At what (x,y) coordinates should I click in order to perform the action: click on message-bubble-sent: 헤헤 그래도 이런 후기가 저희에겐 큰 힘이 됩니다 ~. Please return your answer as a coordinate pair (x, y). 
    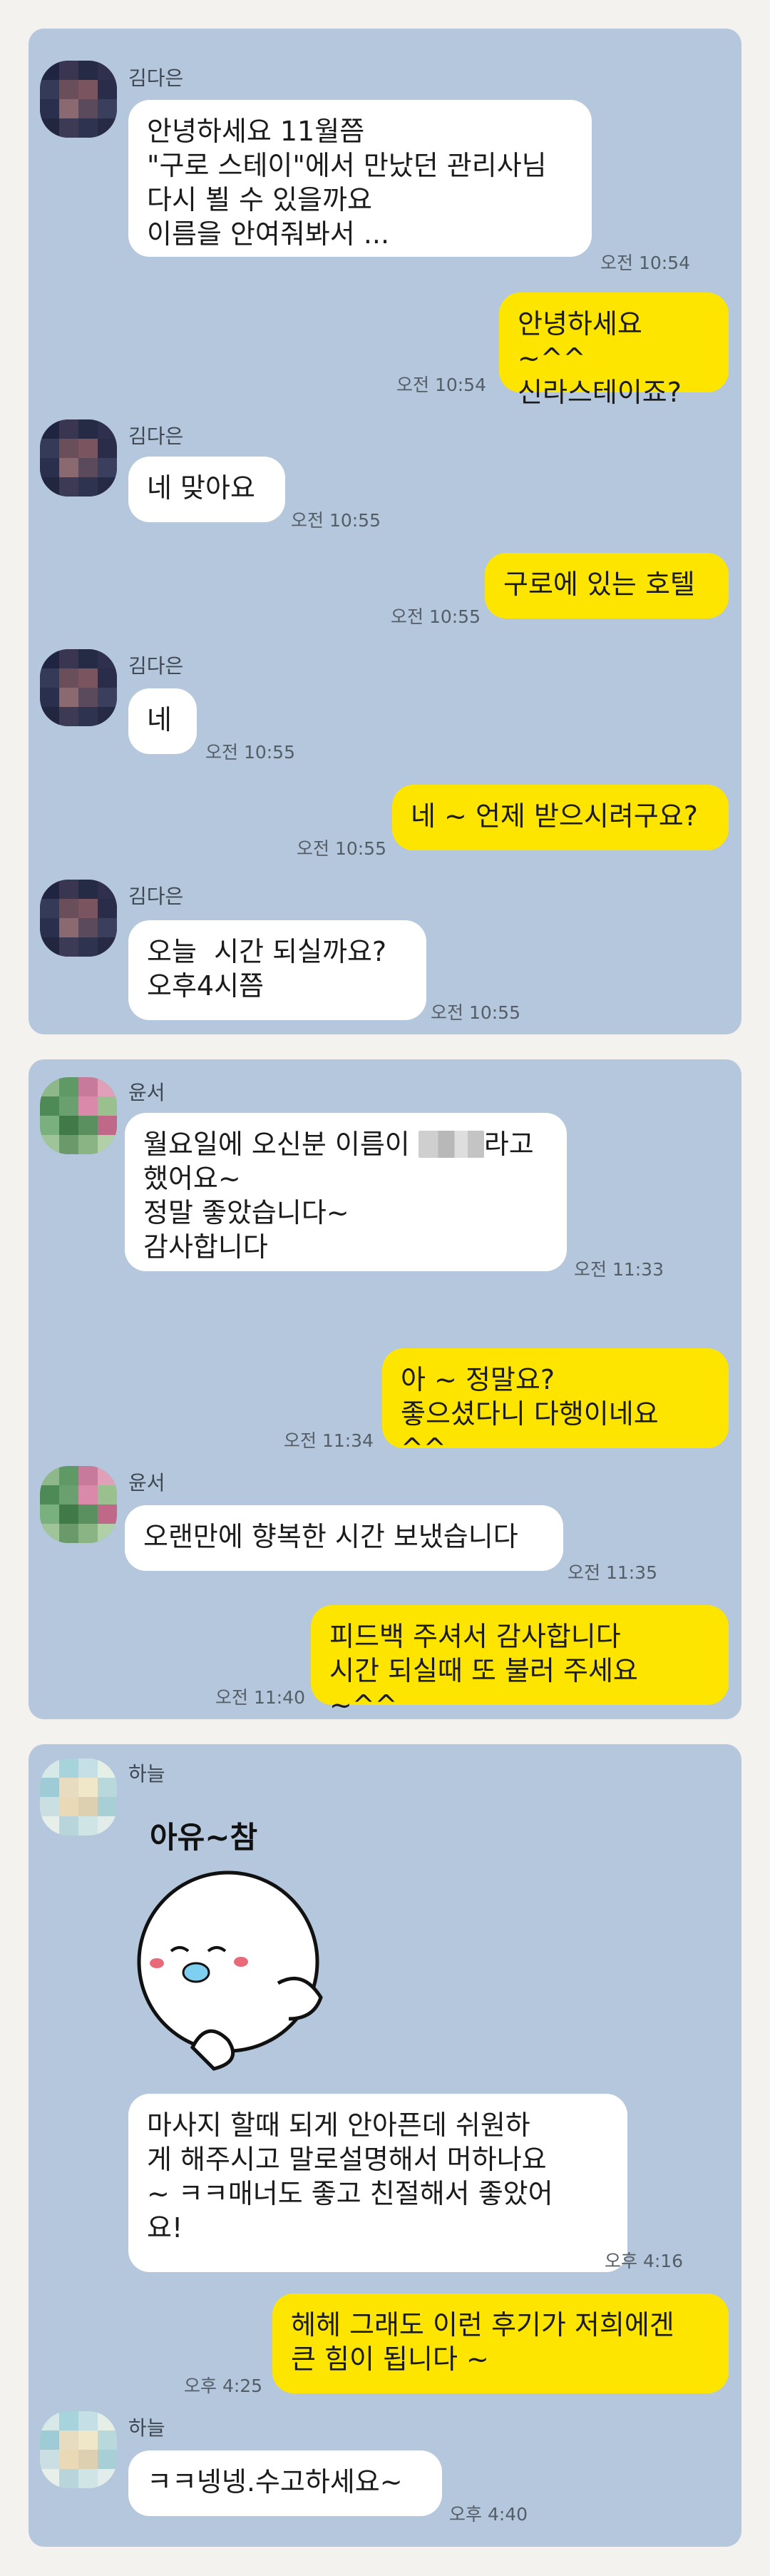
    Looking at the image, I should click on (500, 2343).